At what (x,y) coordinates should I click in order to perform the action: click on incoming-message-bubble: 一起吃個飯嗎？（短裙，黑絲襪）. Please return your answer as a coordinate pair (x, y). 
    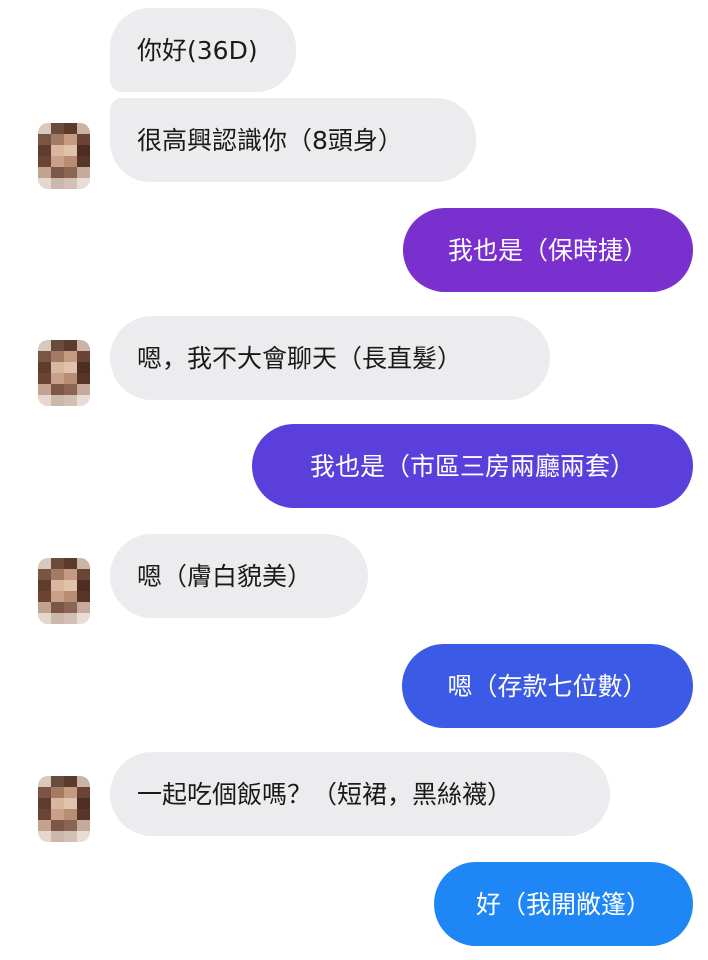
    Looking at the image, I should click on (360, 794).